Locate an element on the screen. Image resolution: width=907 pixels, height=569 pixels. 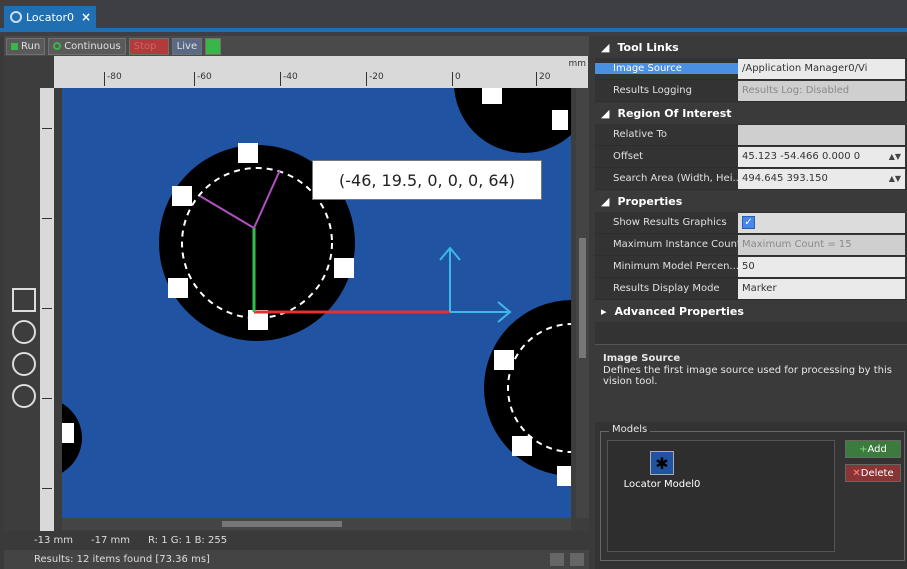
top-ruler: -80 -60 -40 -20 0 20 mm is located at coordinates (321, 72).